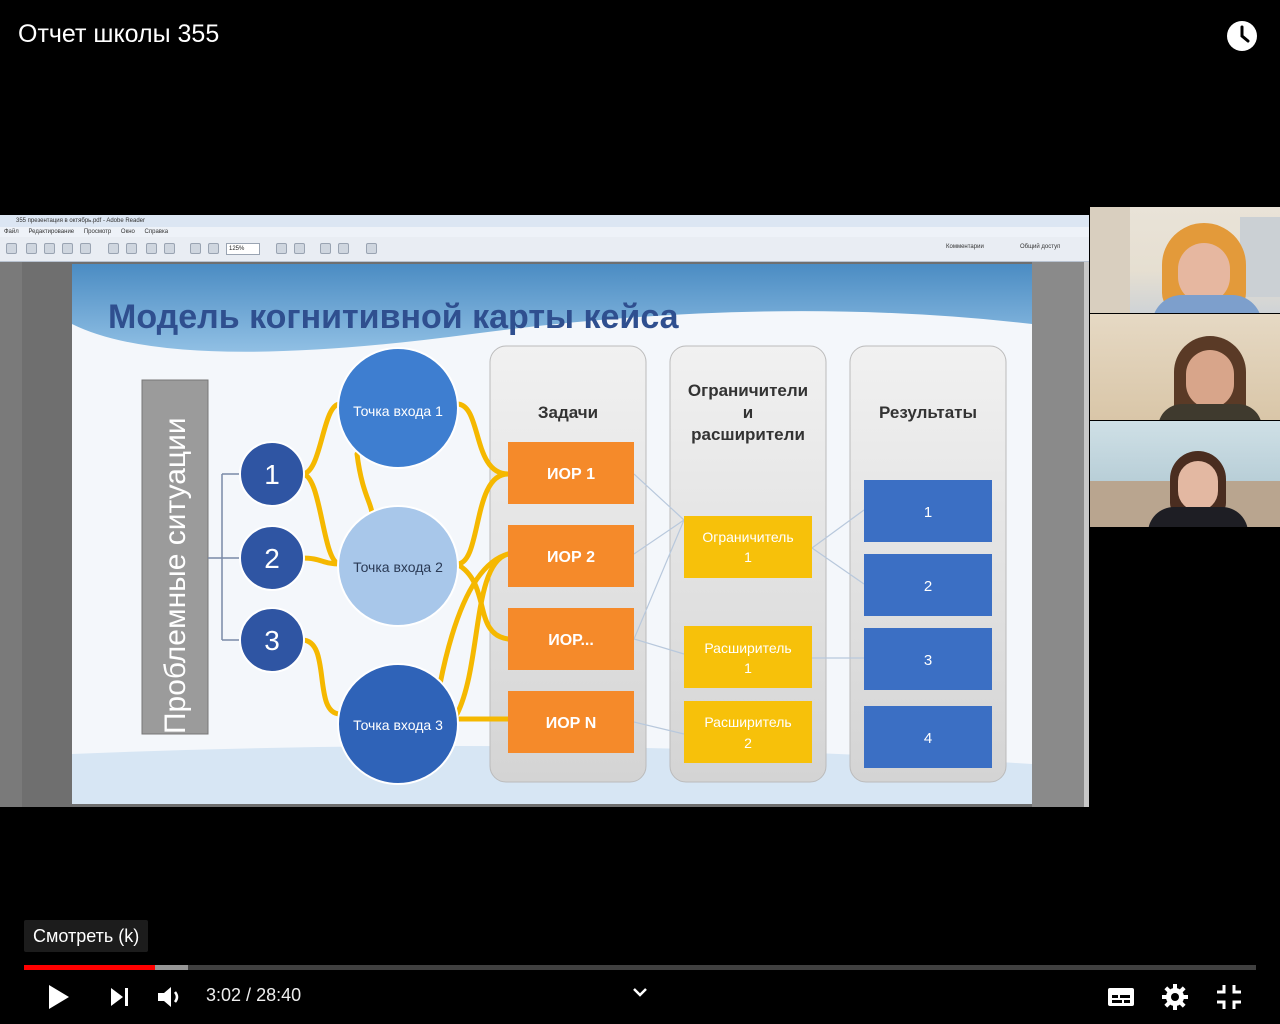 This screenshot has height=1024, width=1280. I want to click on menu-file: Файл, so click(11, 232).